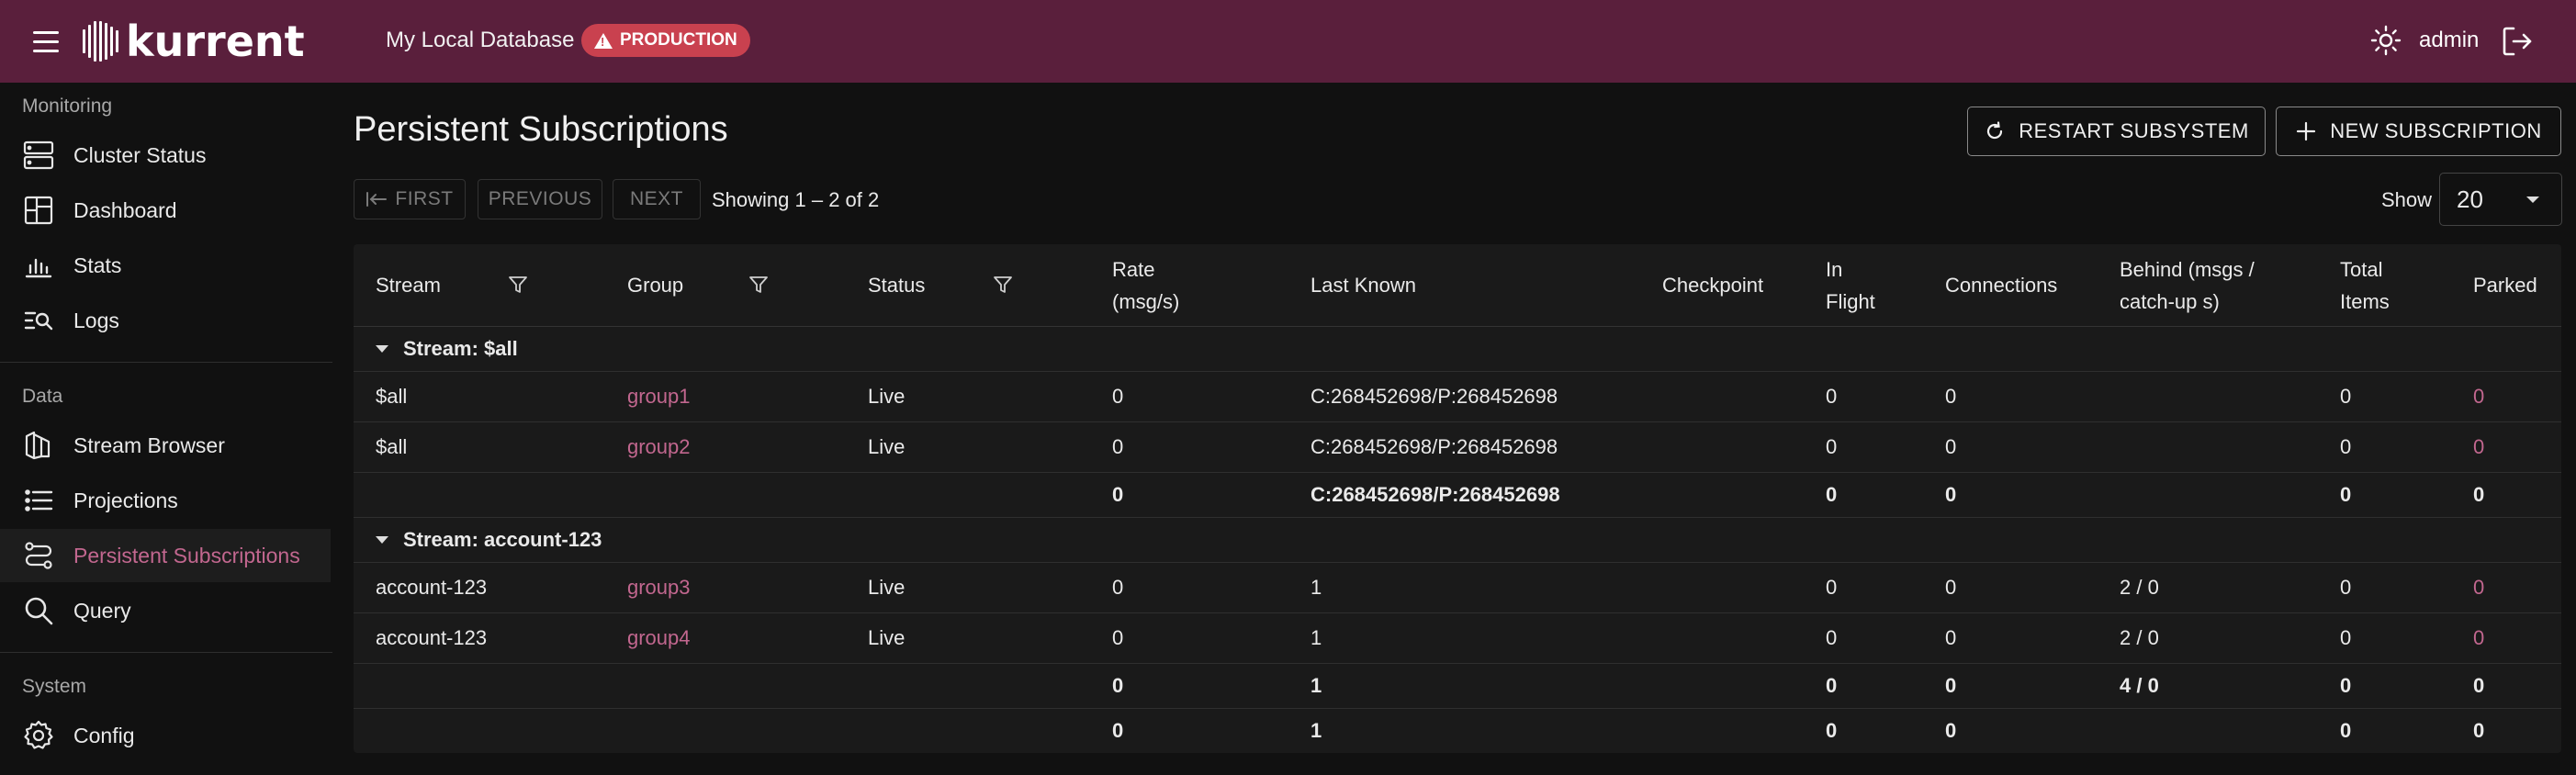 This screenshot has height=775, width=2576. Describe the element at coordinates (2407, 200) in the screenshot. I see `page-size-label: Show` at that location.